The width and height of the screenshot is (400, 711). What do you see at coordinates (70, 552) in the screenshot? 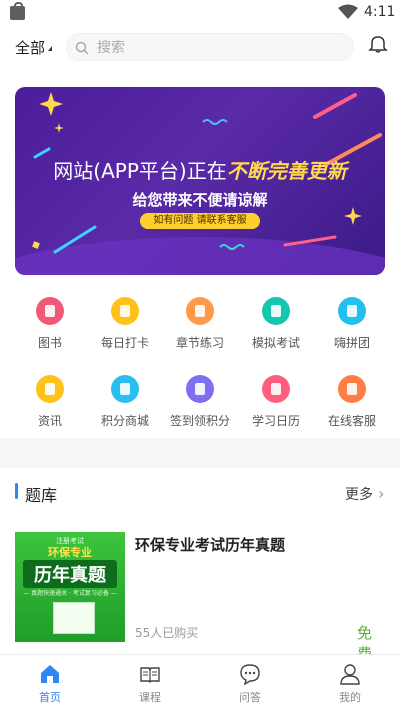
I see `thumb-line2: 环保专业` at bounding box center [70, 552].